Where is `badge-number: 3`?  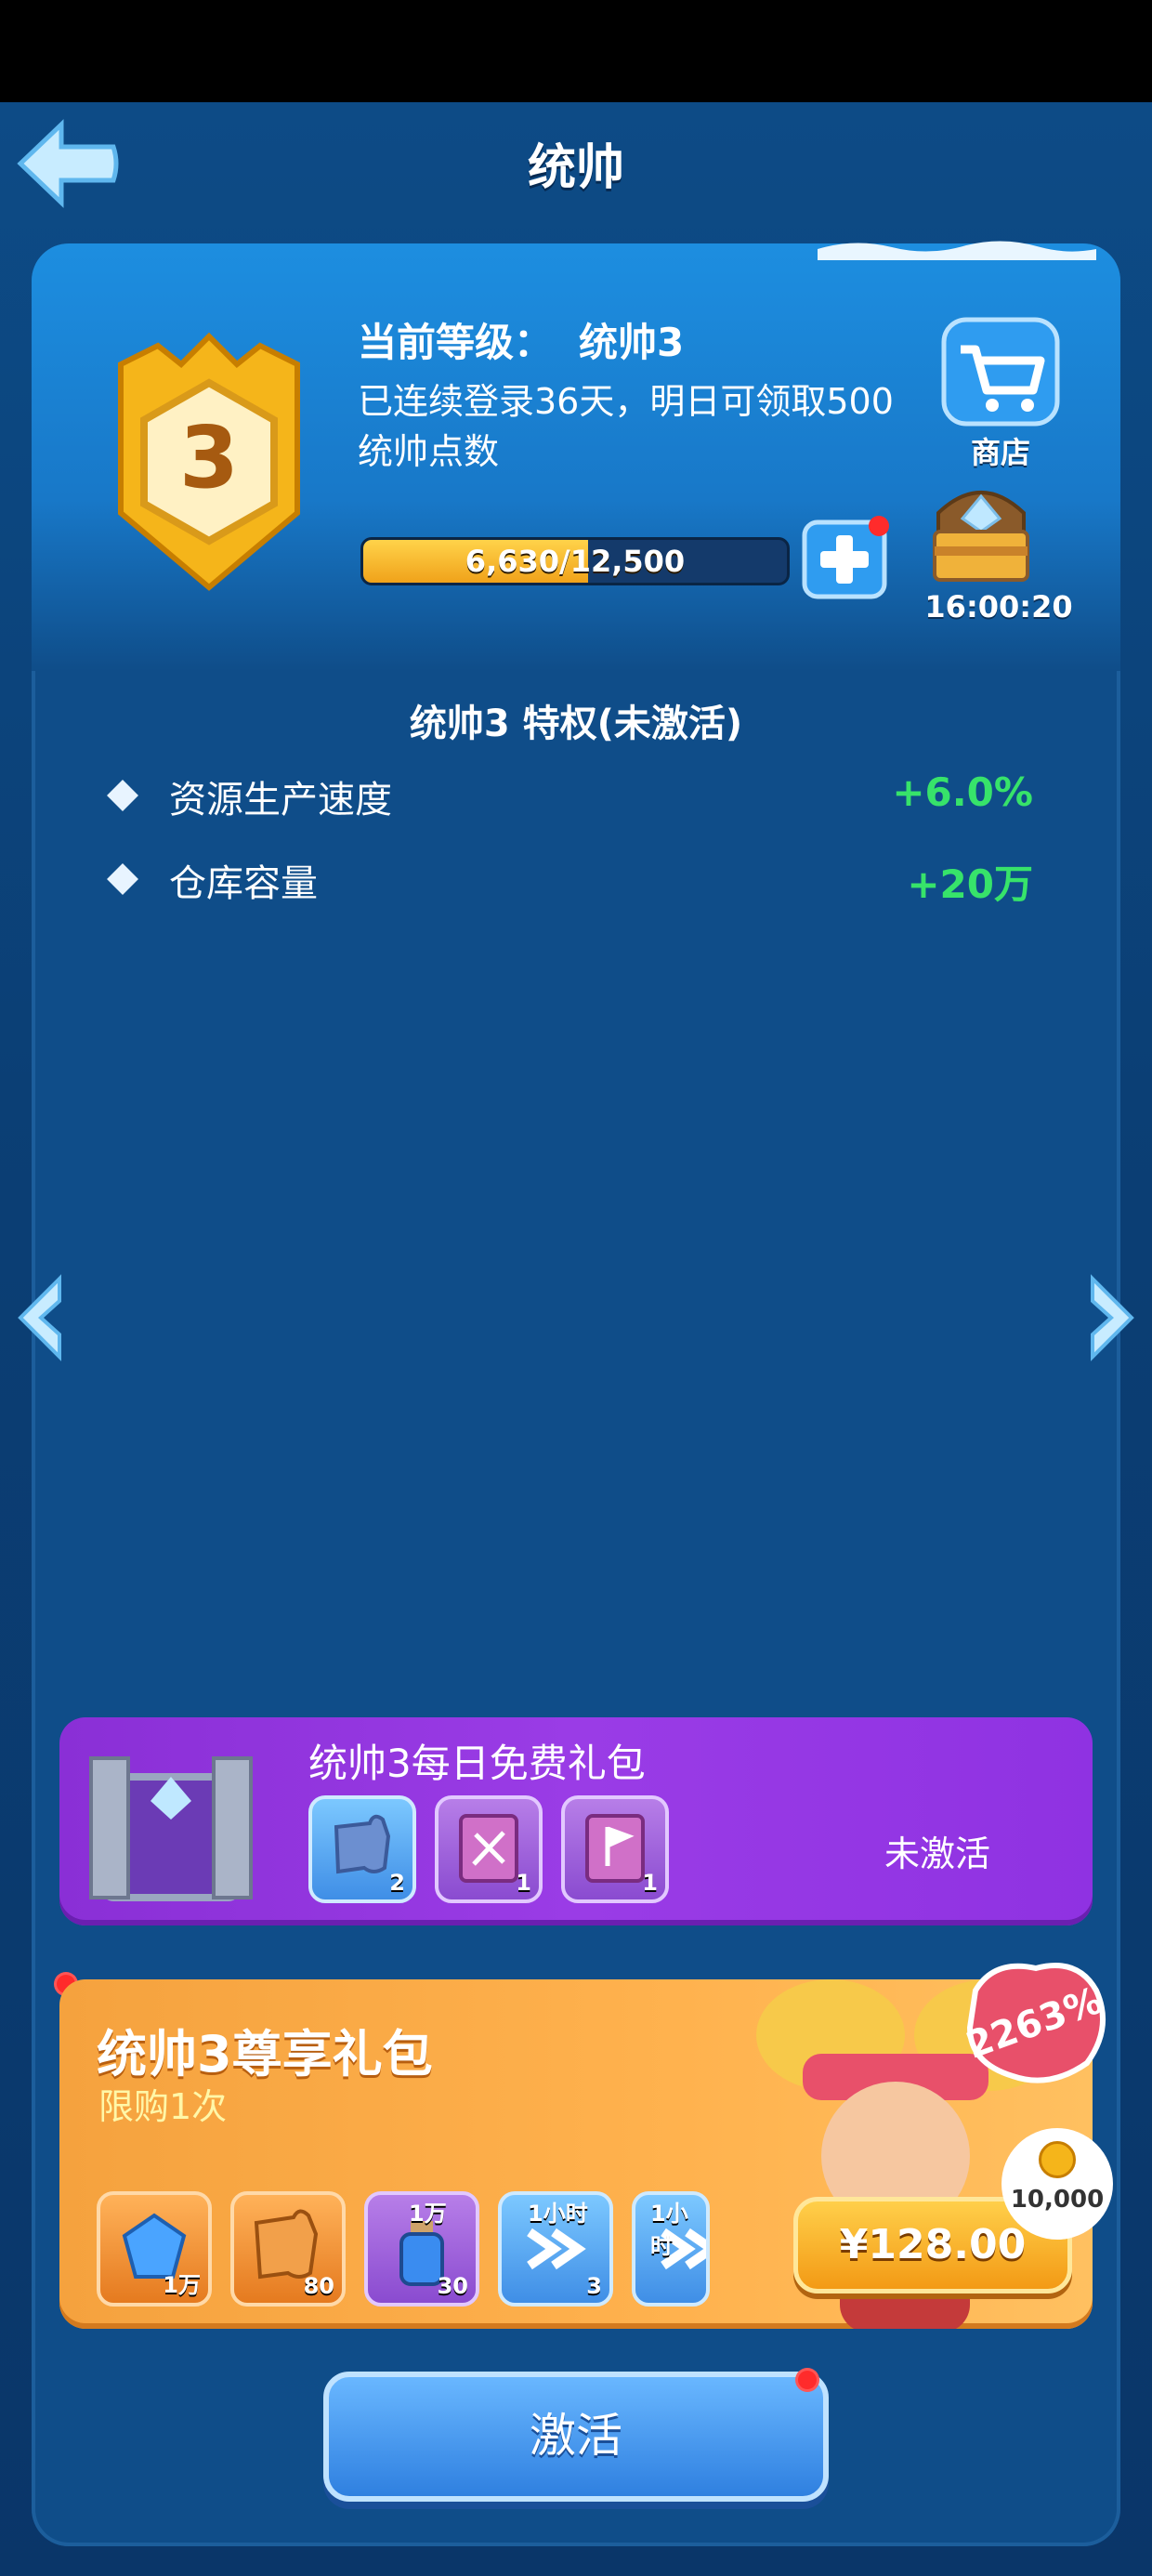 badge-number: 3 is located at coordinates (209, 457).